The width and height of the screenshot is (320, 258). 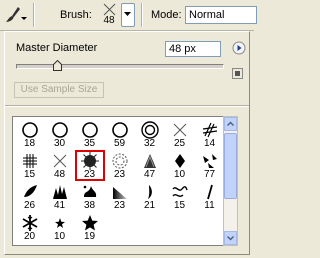 What do you see at coordinates (76, 15) in the screenshot?
I see `brush-label: Brush:` at bounding box center [76, 15].